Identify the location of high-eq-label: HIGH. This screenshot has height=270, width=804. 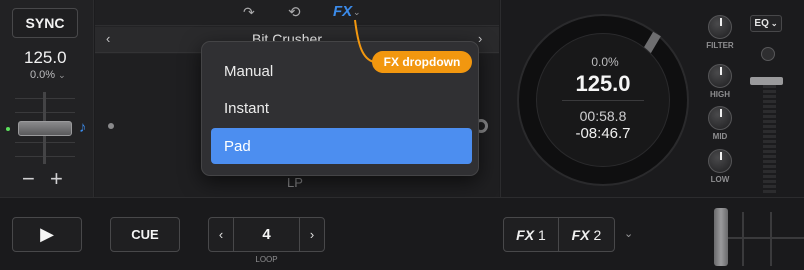
(720, 94).